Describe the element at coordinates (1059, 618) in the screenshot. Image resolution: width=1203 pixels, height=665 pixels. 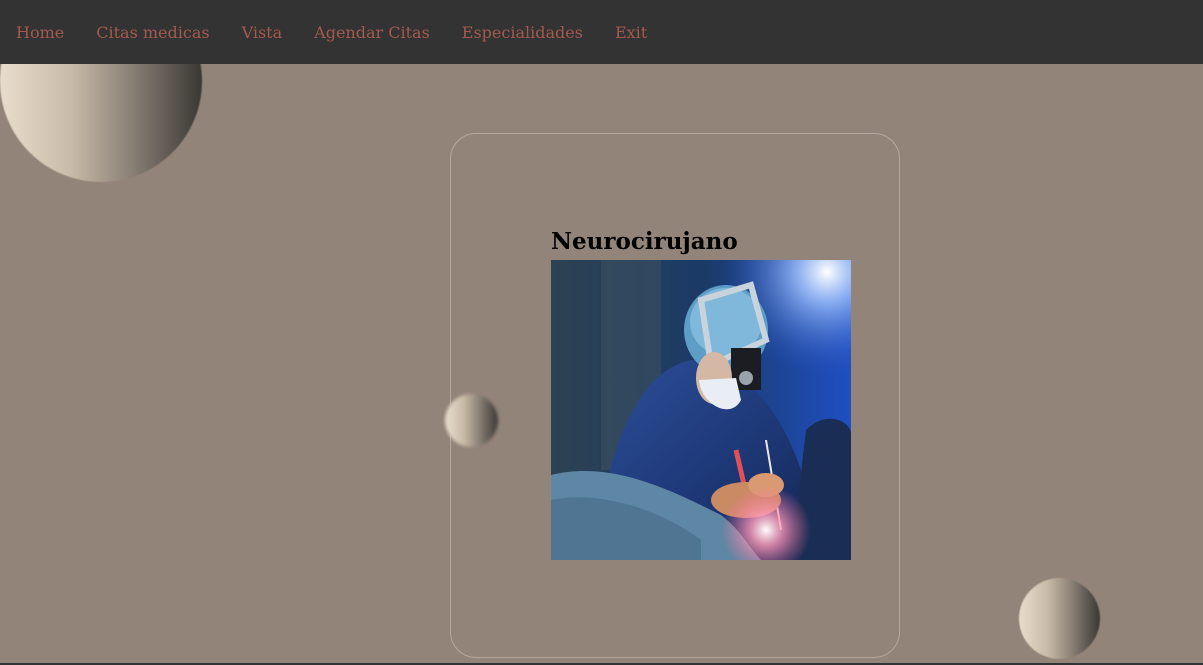
I see `decorative-sphere-bottom` at that location.